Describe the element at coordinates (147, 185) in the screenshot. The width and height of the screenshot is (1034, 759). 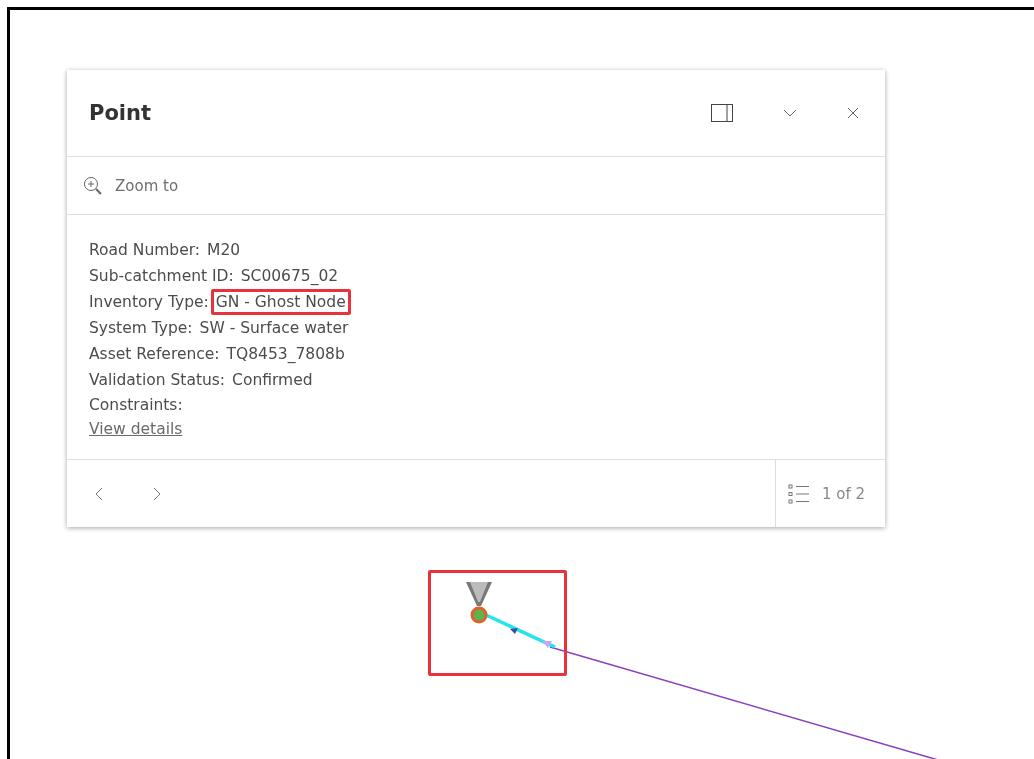
I see `zoom-to-link: Zoom to` at that location.